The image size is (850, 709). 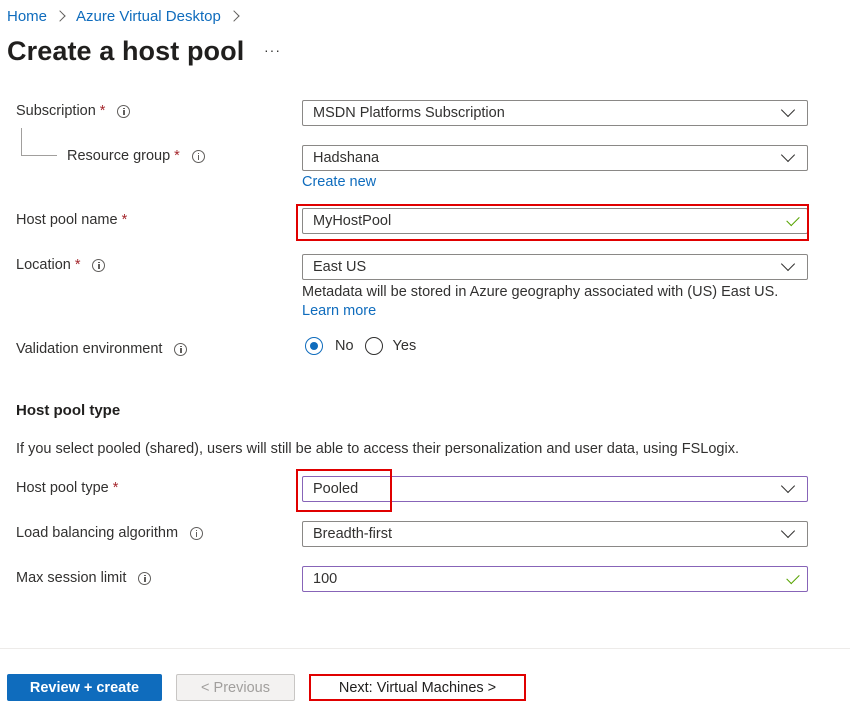 What do you see at coordinates (71, 578) in the screenshot?
I see `max-session-limit-label-text: Max session limit` at bounding box center [71, 578].